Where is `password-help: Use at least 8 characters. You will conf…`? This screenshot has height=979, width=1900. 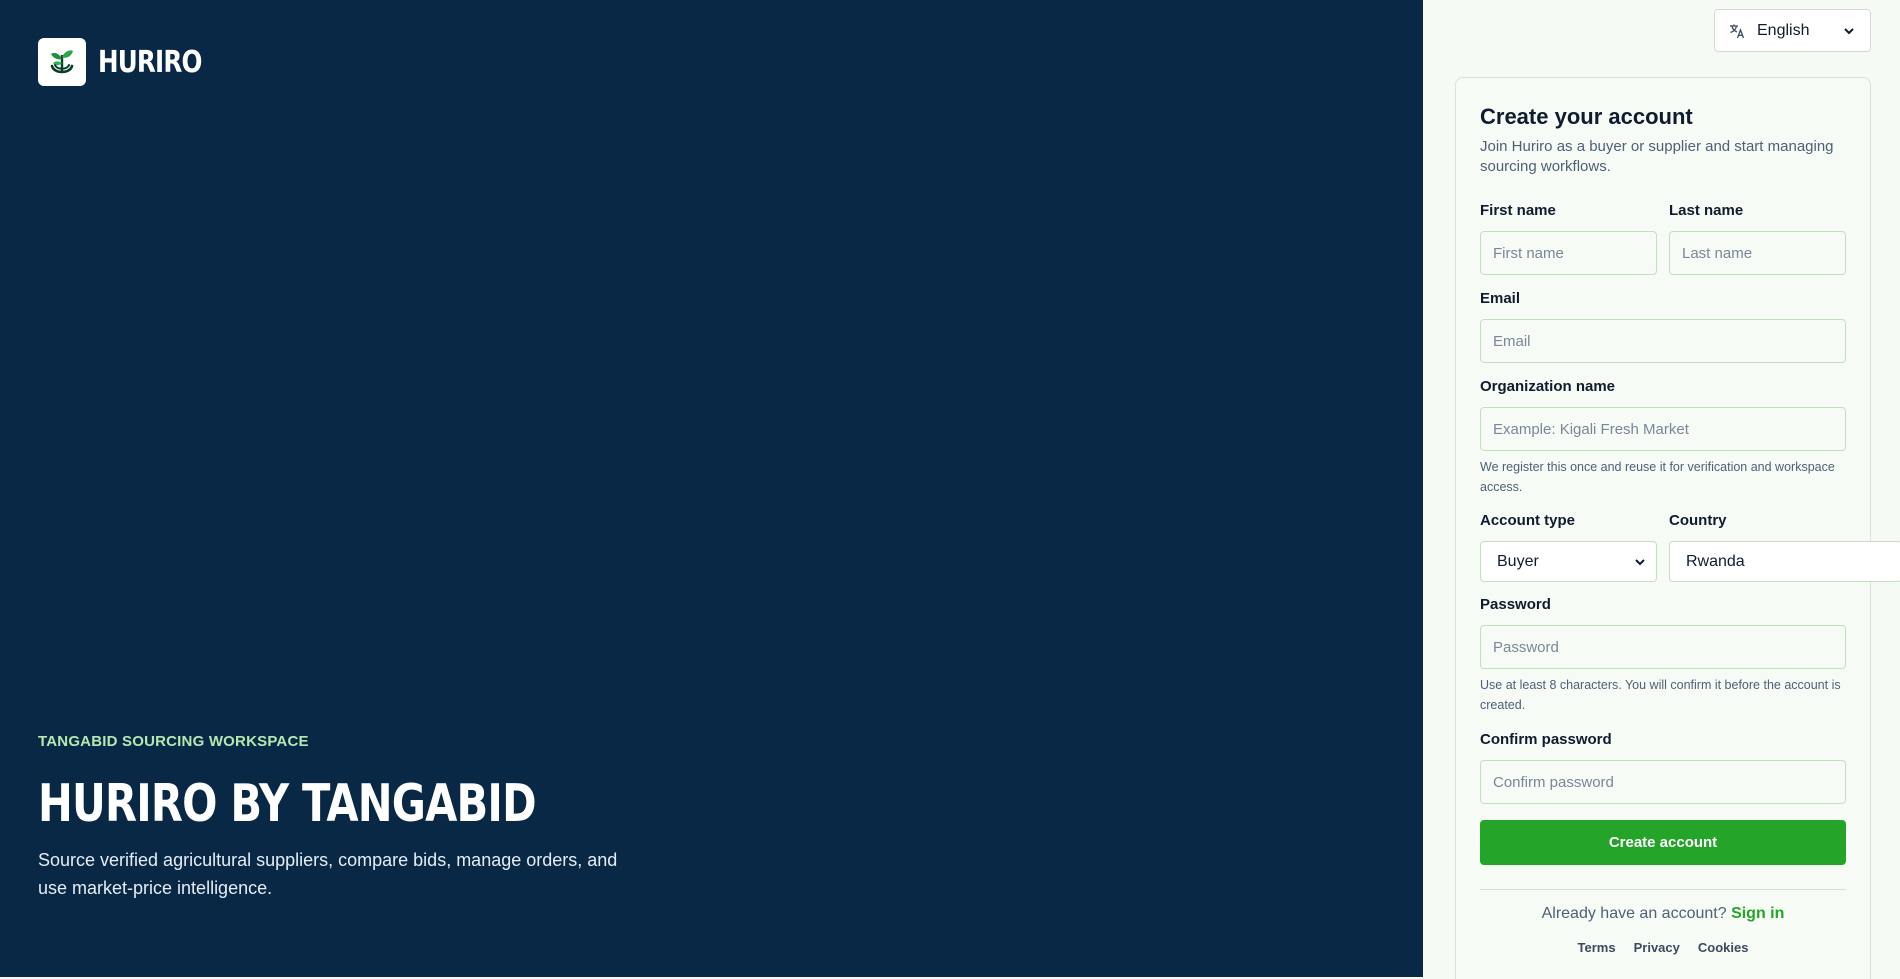
password-help: Use at least 8 characters. You will conf… is located at coordinates (1660, 695).